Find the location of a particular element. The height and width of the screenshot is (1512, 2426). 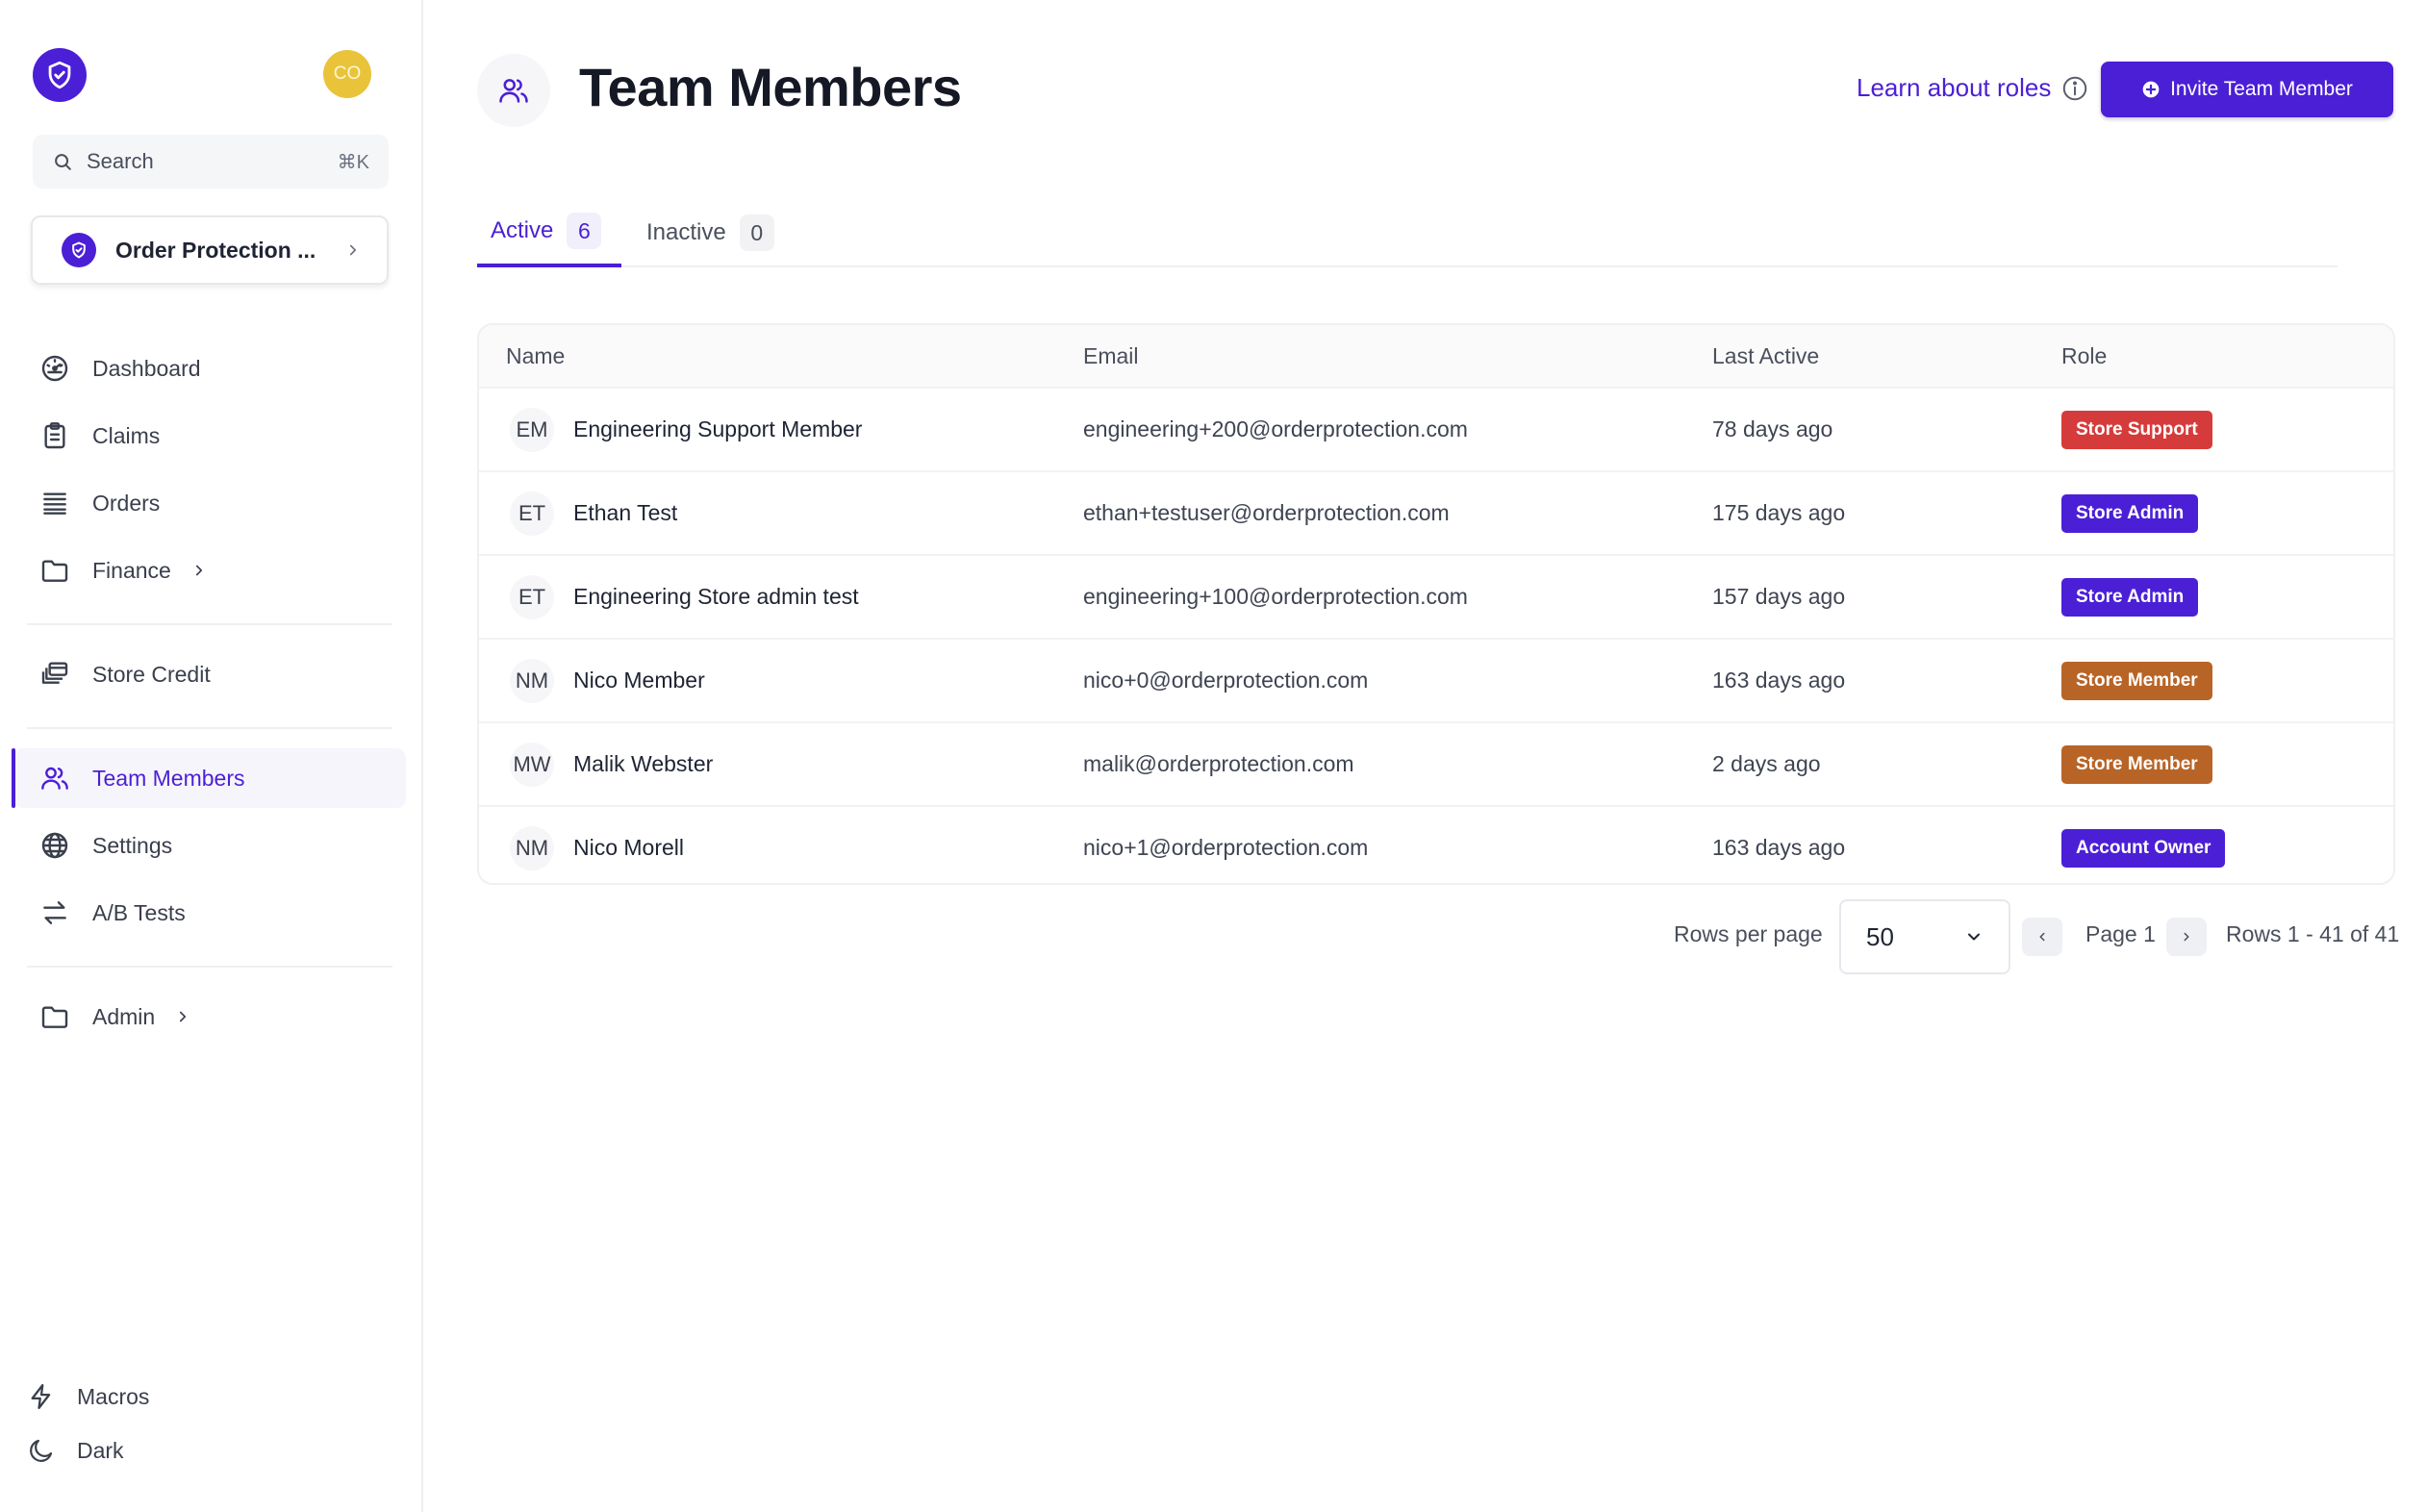

sidebar-item-claims: Claims is located at coordinates (209, 436).